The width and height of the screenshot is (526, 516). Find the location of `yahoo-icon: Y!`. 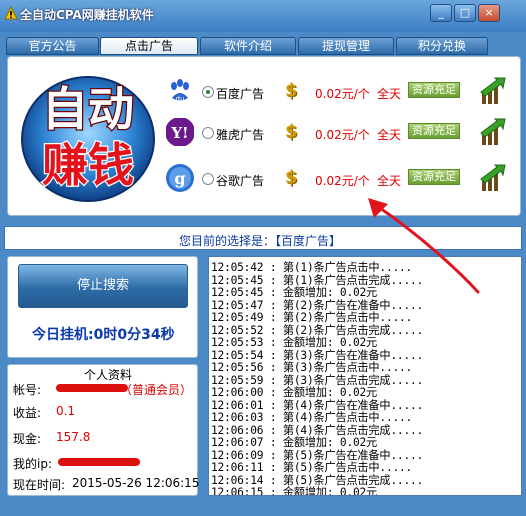

yahoo-icon: Y! is located at coordinates (180, 132).